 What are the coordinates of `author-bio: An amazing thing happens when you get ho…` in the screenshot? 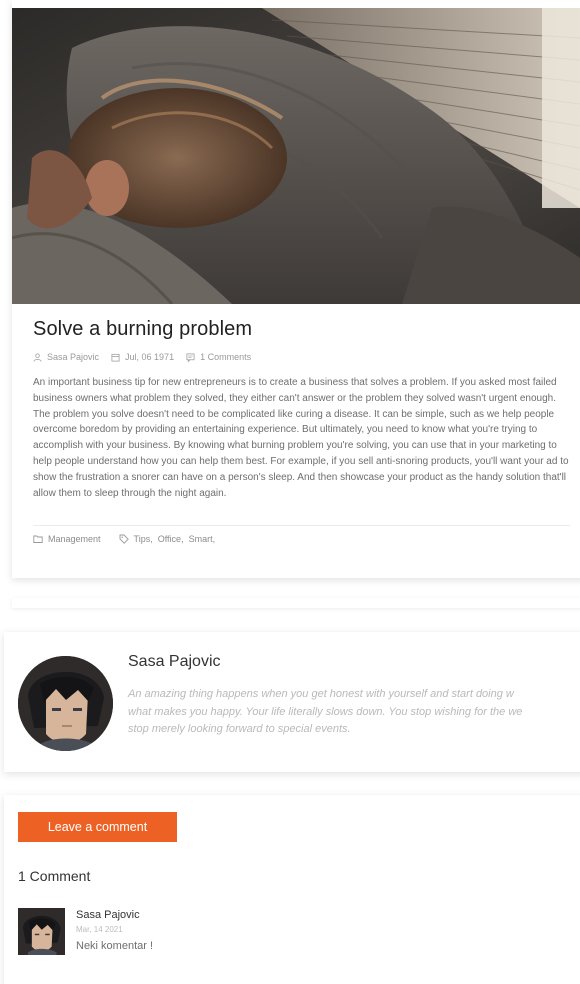 It's located at (354, 712).